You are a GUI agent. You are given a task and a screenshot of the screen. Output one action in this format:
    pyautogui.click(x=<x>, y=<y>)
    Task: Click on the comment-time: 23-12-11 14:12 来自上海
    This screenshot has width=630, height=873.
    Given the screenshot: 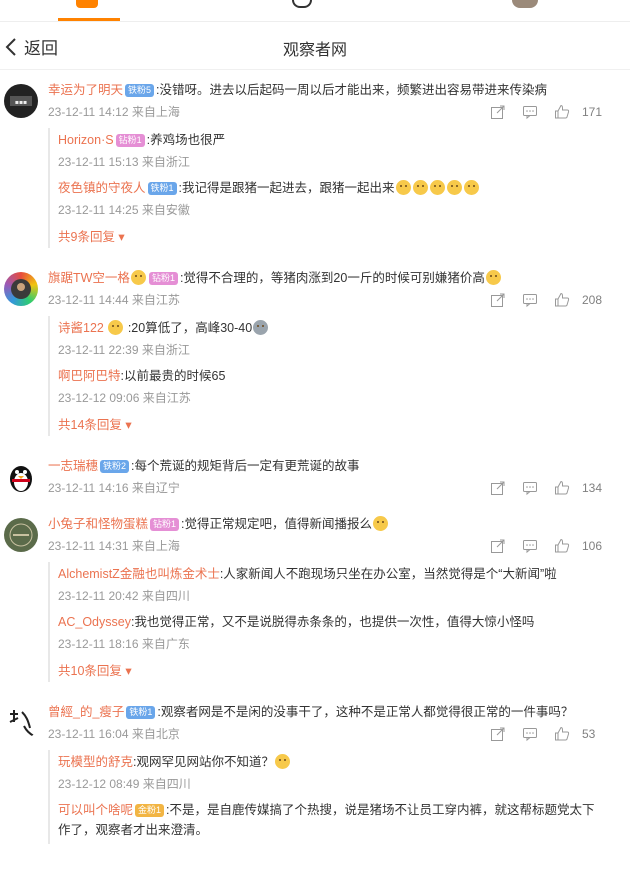 What is the action you would take?
    pyautogui.click(x=114, y=112)
    